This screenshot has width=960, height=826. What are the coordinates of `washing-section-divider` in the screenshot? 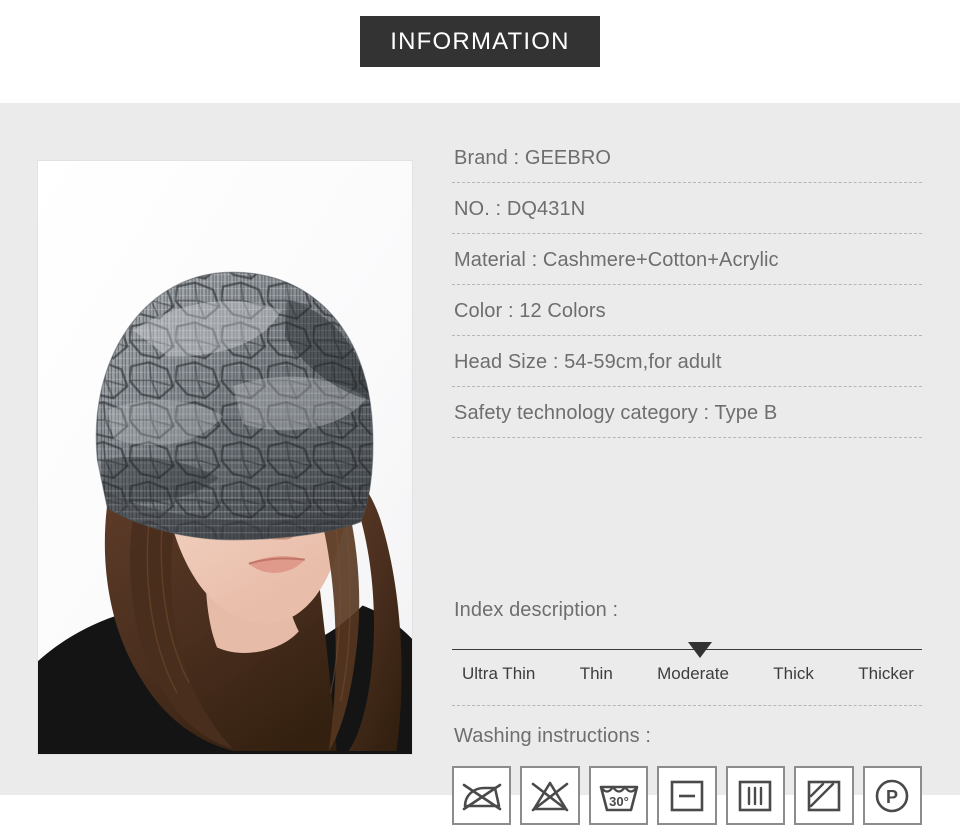 It's located at (687, 705).